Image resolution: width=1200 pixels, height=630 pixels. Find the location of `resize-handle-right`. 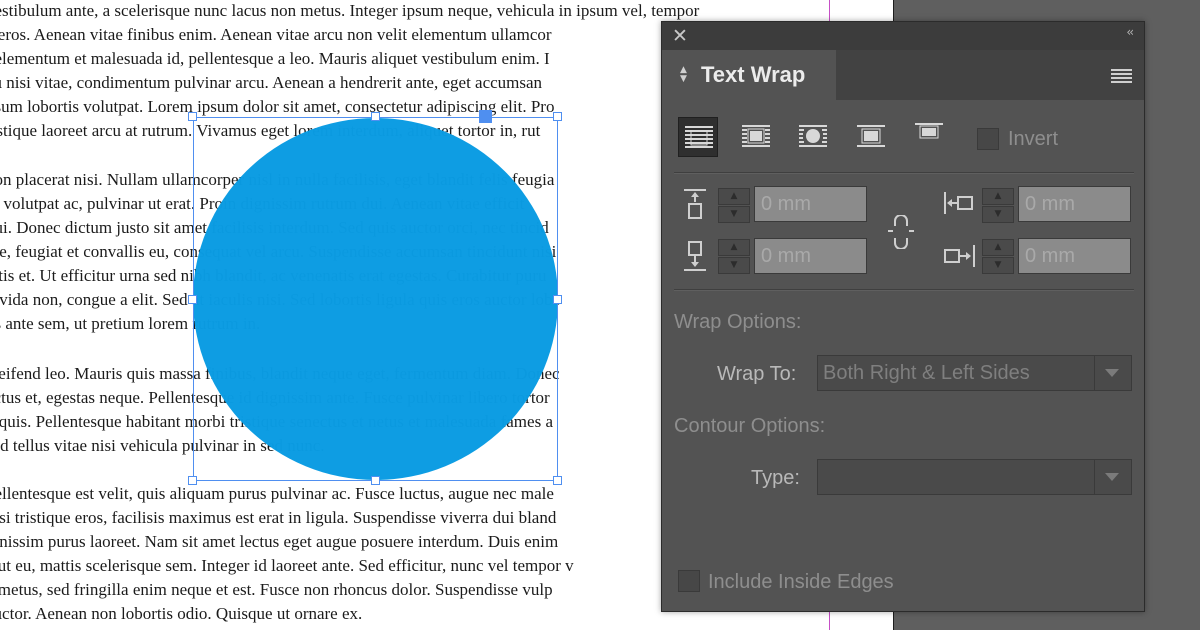

resize-handle-right is located at coordinates (557, 299).